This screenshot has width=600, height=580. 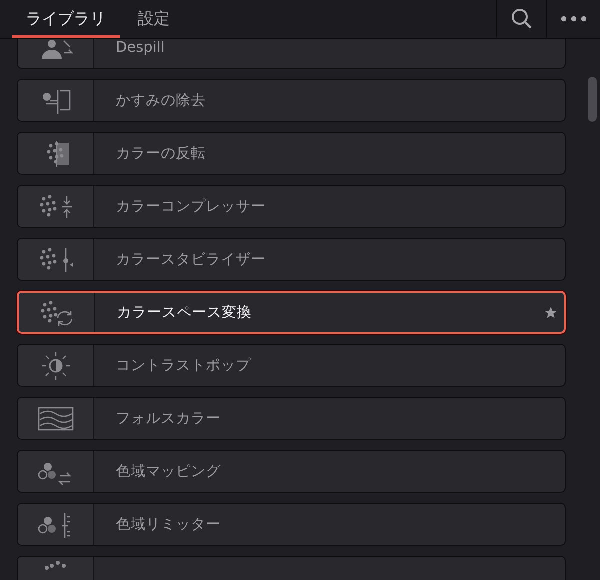 I want to click on effect-label: カラーコンプレッサー, so click(x=191, y=207).